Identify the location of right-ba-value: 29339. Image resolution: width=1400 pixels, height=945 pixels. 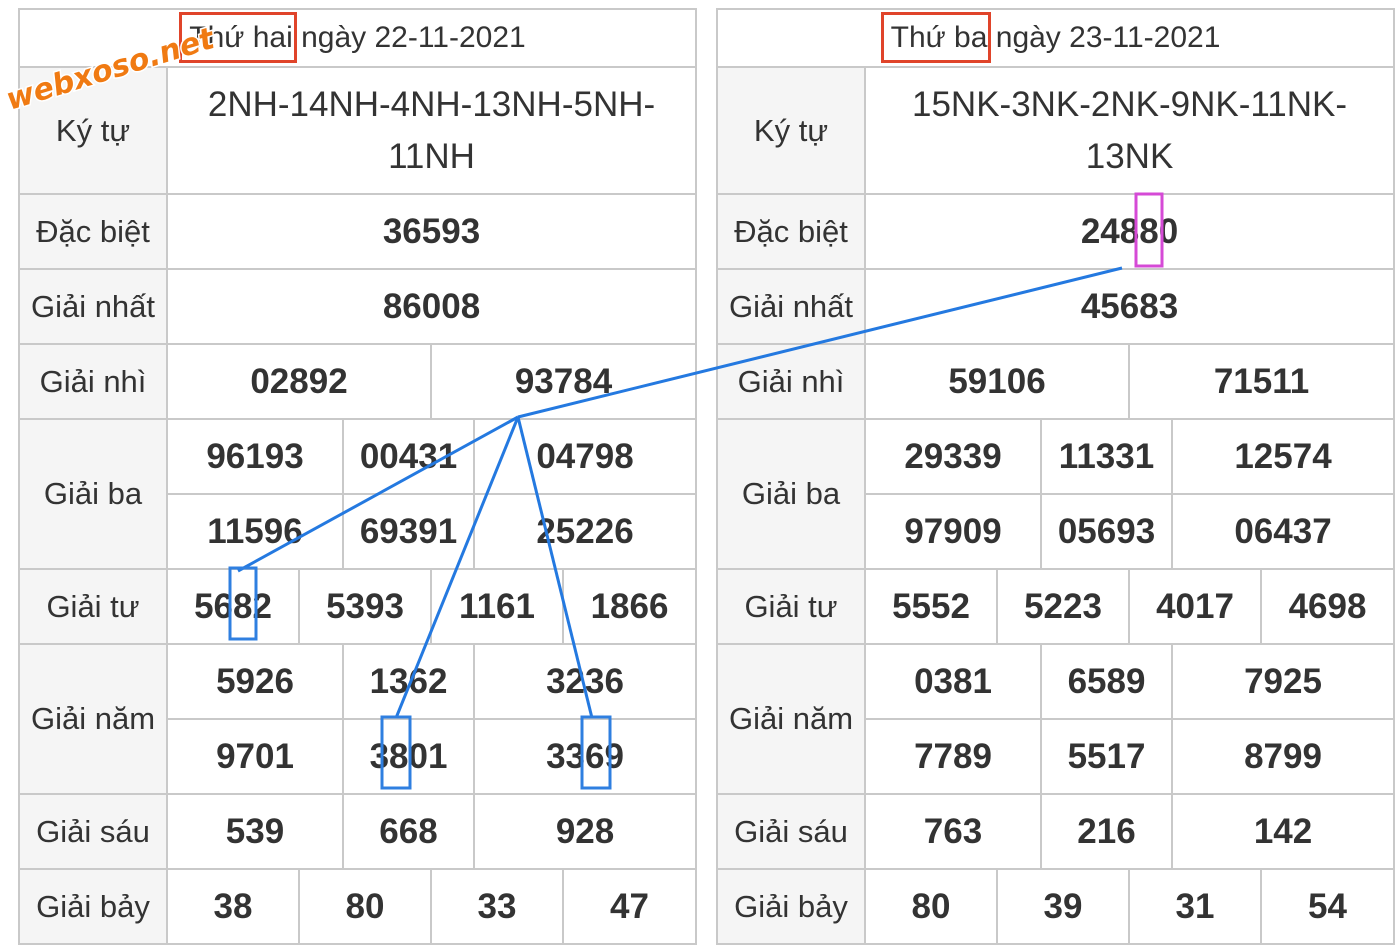
(953, 456).